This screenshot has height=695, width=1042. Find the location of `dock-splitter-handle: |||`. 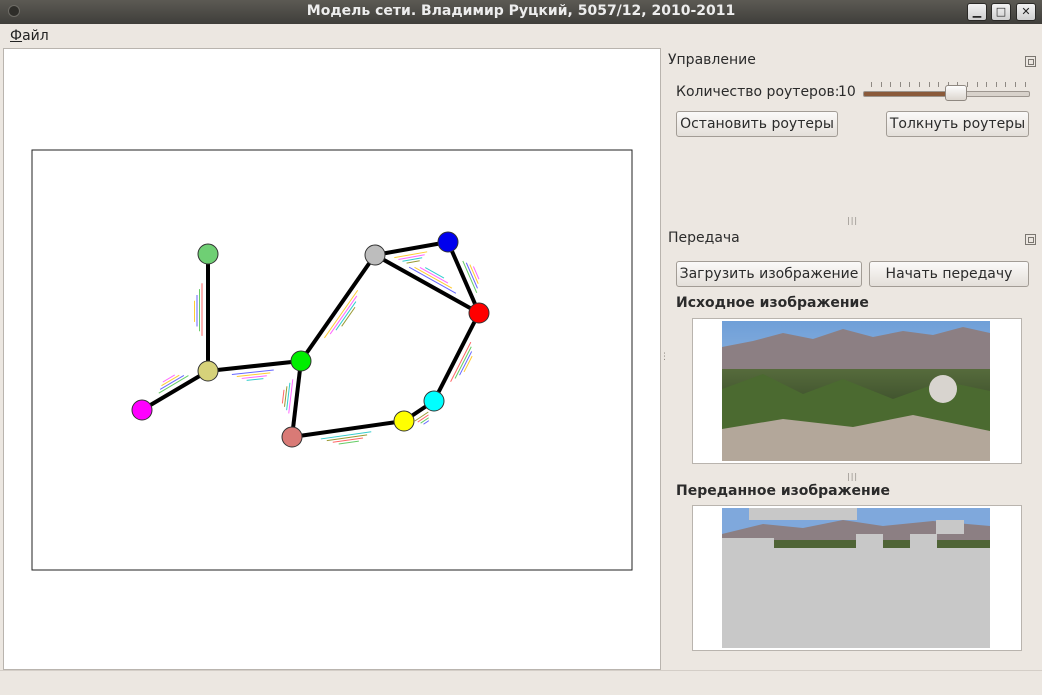

dock-splitter-handle: ||| is located at coordinates (852, 220).